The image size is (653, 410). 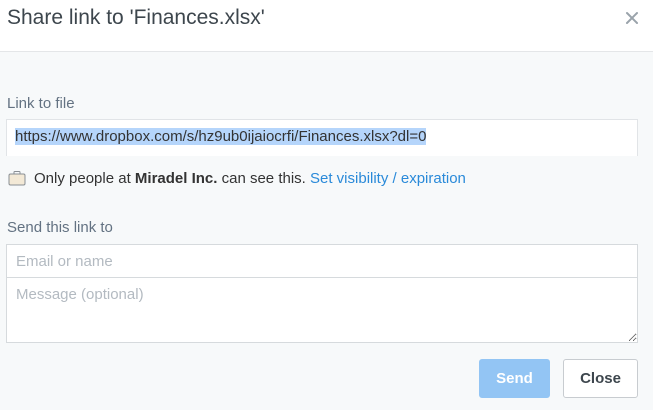 I want to click on send-button: Send, so click(x=514, y=378).